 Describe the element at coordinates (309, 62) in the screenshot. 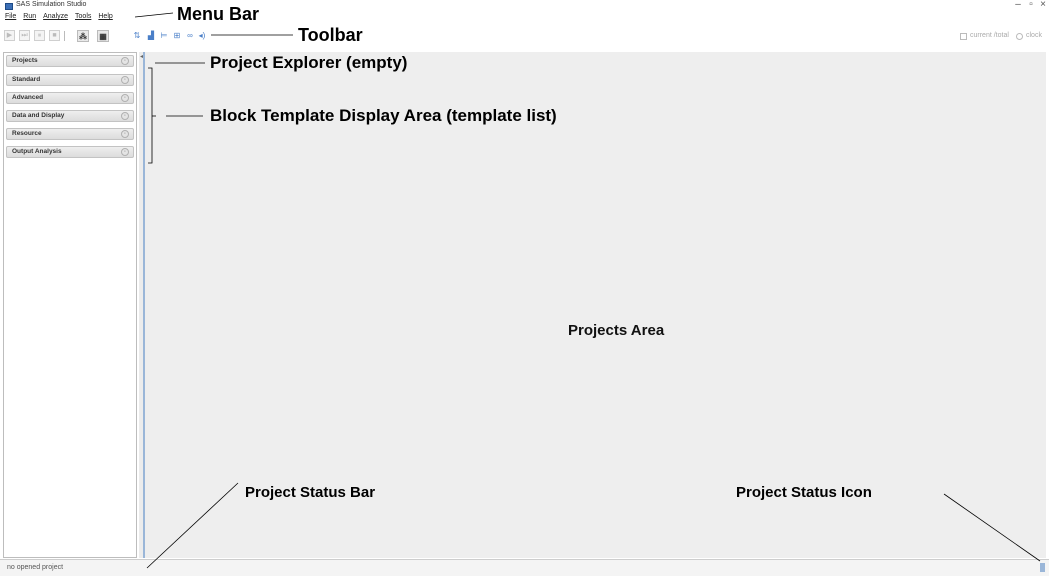

I see `callout-project-explorer: Project Explorer (empty)` at that location.